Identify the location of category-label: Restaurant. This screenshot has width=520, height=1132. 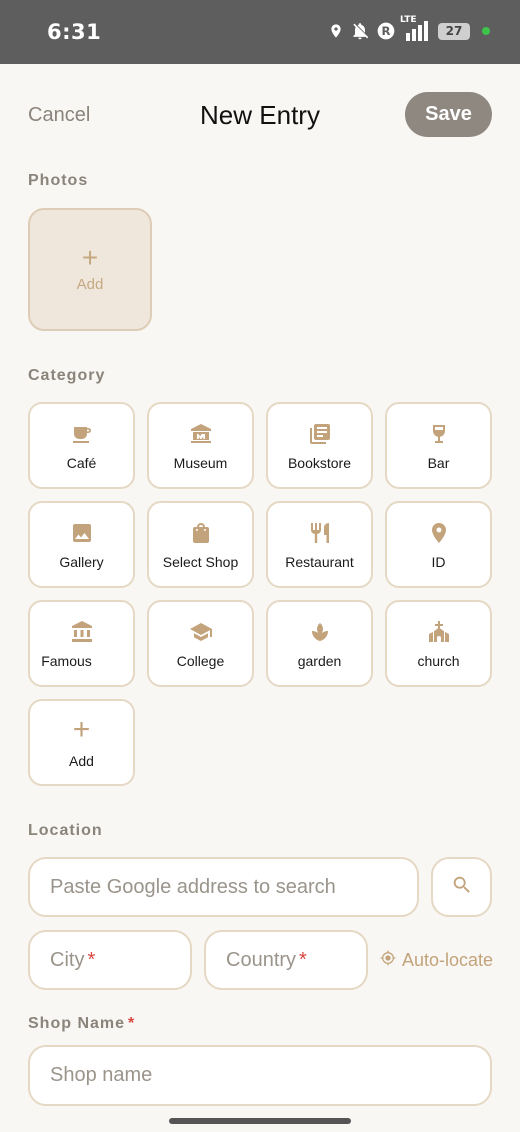
(319, 561).